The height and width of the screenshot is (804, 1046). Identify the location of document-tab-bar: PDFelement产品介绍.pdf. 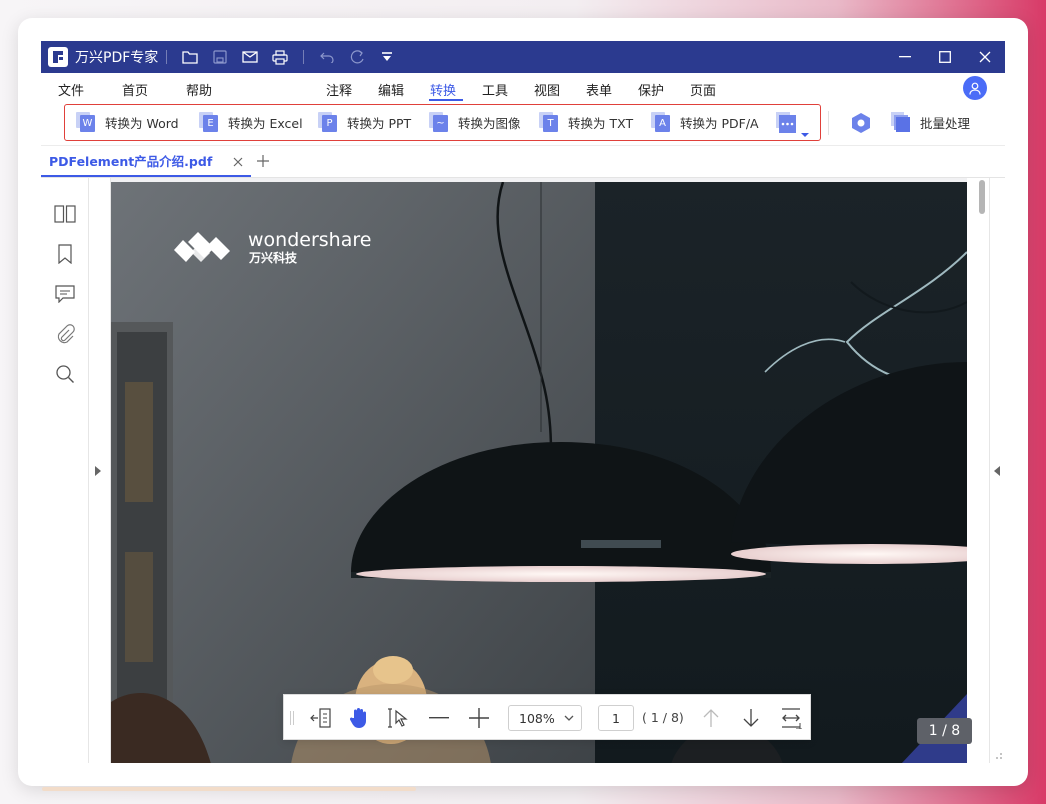
(523, 161).